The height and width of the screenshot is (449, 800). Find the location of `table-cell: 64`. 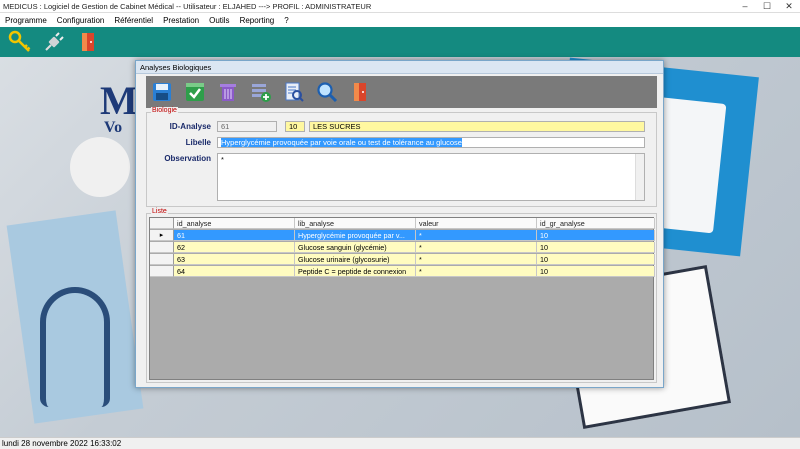

table-cell: 64 is located at coordinates (234, 271).